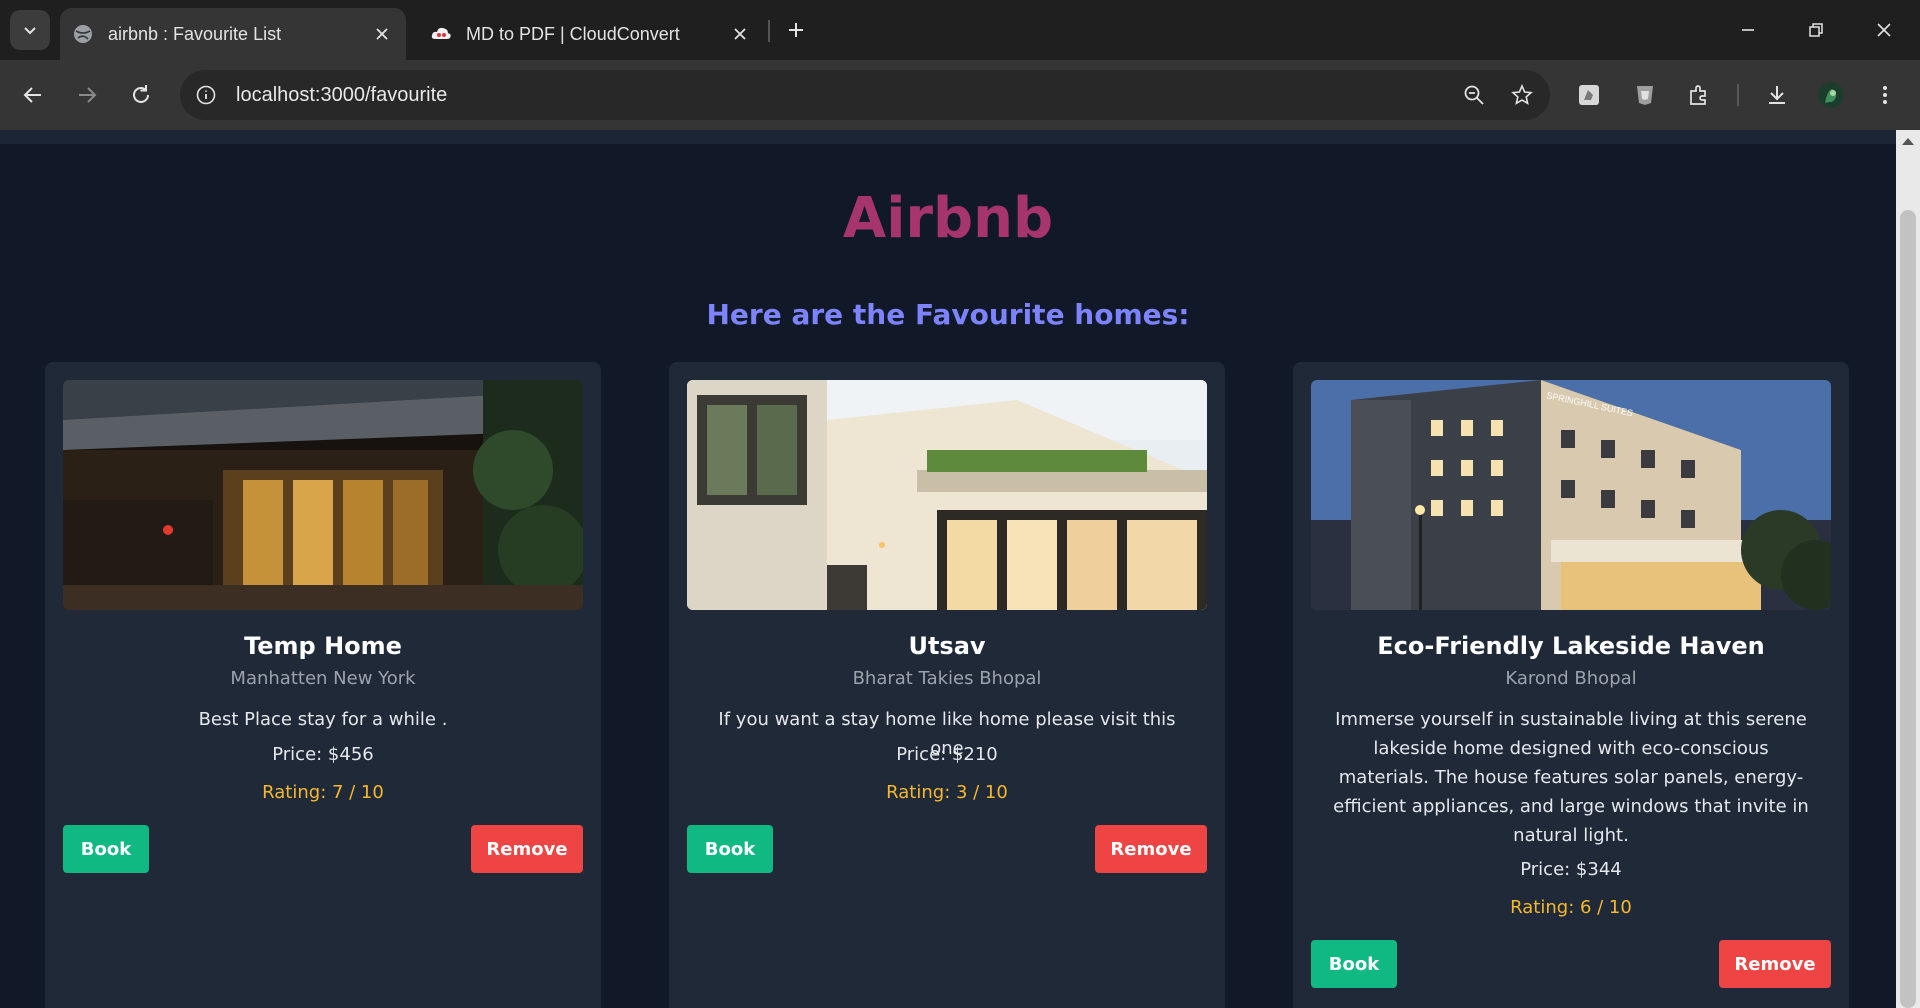  I want to click on brand-heading: Airbnb, so click(948, 218).